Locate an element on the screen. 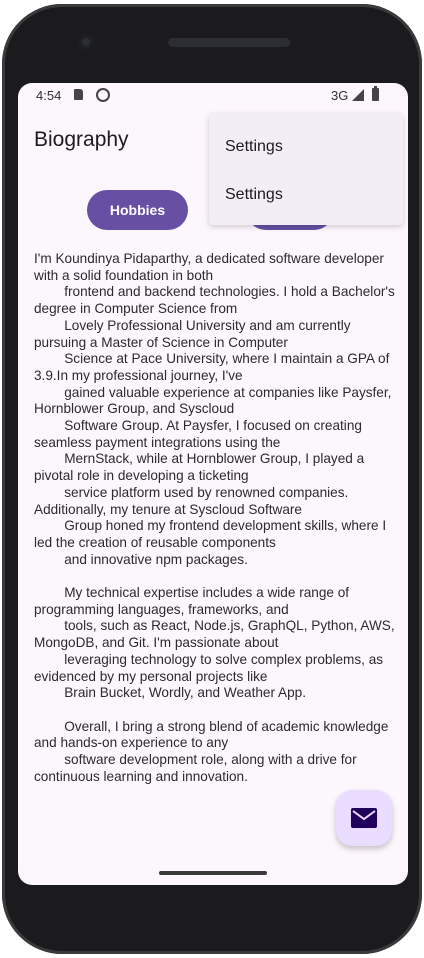 The image size is (424, 958). front-camera is located at coordinates (86, 42).